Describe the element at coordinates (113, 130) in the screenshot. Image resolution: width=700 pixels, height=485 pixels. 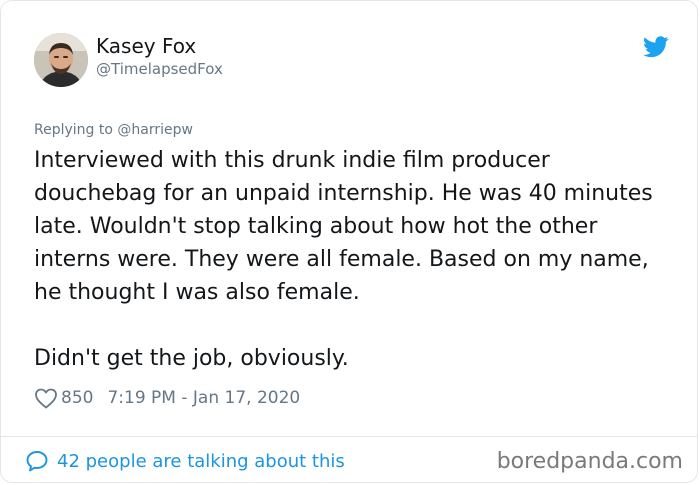
I see `replying-to: Replying to @harriepw` at that location.